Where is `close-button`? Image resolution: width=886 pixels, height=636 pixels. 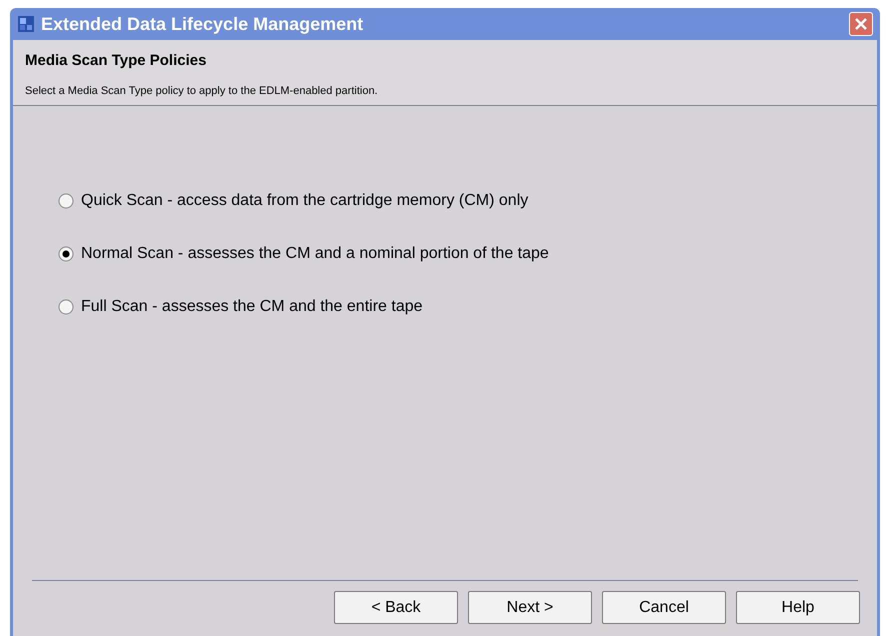 close-button is located at coordinates (861, 24).